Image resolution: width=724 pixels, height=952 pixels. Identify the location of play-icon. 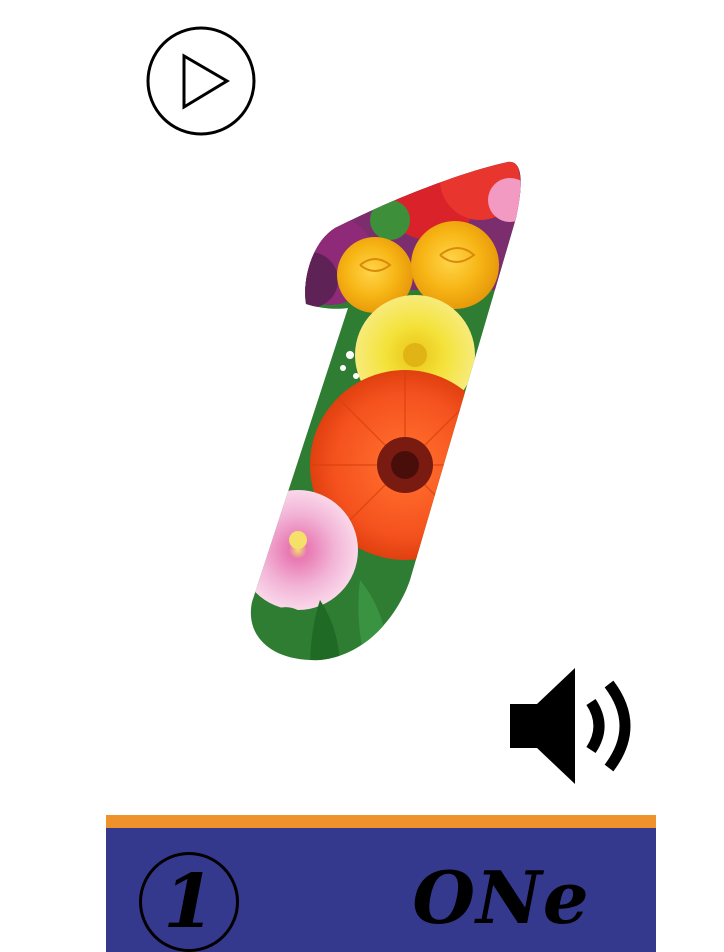
(201, 81).